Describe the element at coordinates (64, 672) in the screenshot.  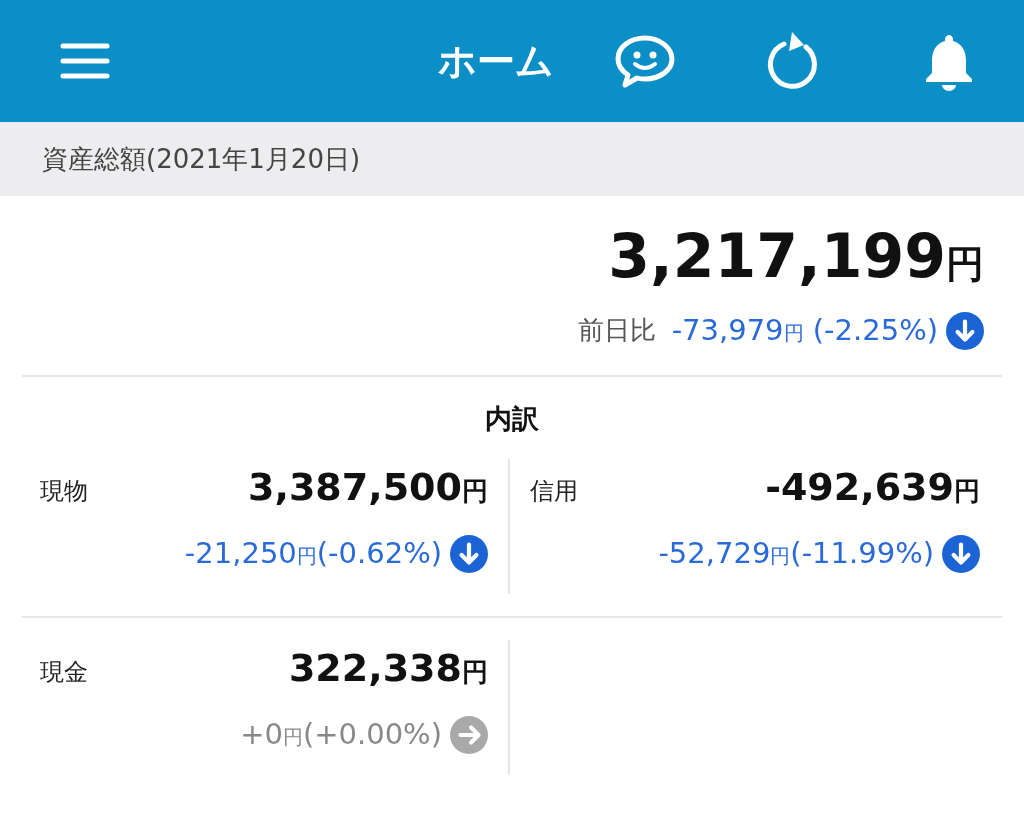
I see `category-label: 現金` at that location.